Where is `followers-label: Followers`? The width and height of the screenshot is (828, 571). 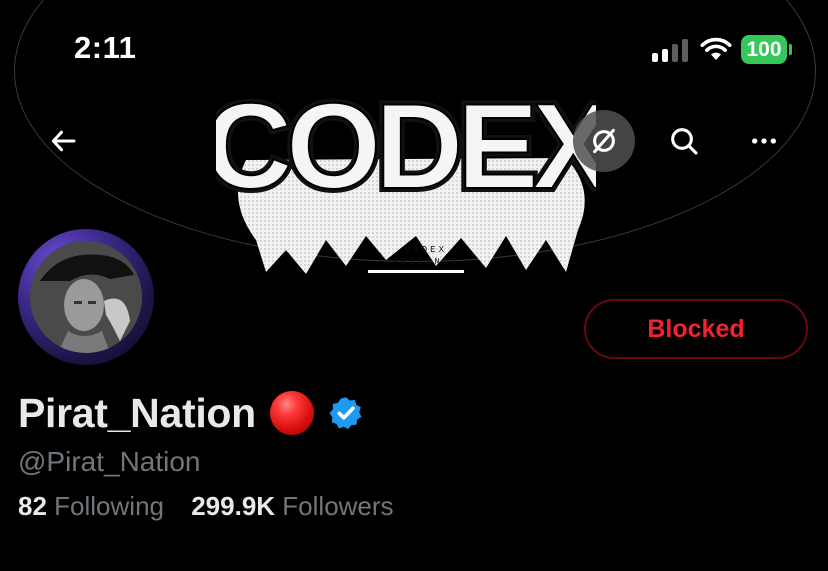 followers-label: Followers is located at coordinates (338, 506).